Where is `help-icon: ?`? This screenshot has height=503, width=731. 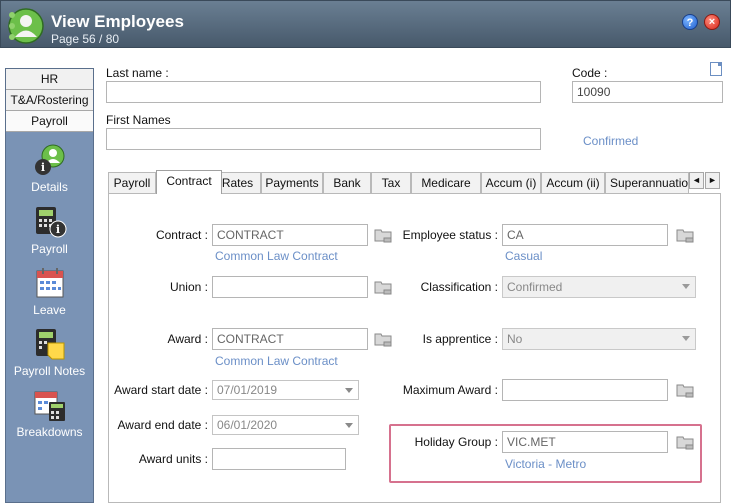
help-icon: ? is located at coordinates (690, 22).